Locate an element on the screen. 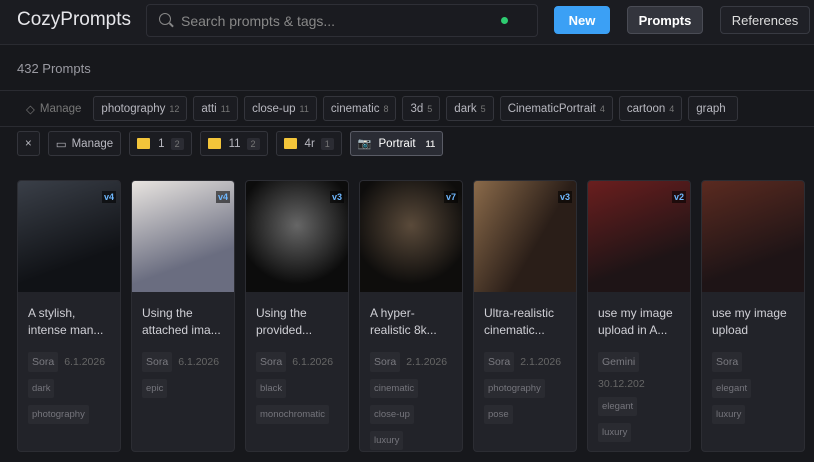  card-date: 30.12.202 is located at coordinates (621, 384).